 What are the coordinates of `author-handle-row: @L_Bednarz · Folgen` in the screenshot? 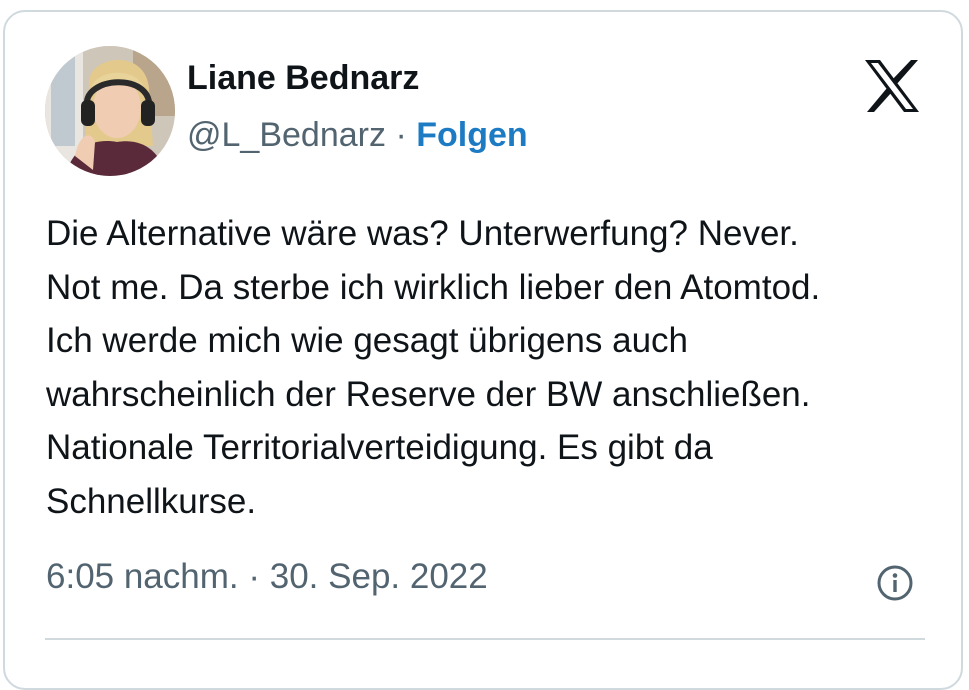 It's located at (357, 135).